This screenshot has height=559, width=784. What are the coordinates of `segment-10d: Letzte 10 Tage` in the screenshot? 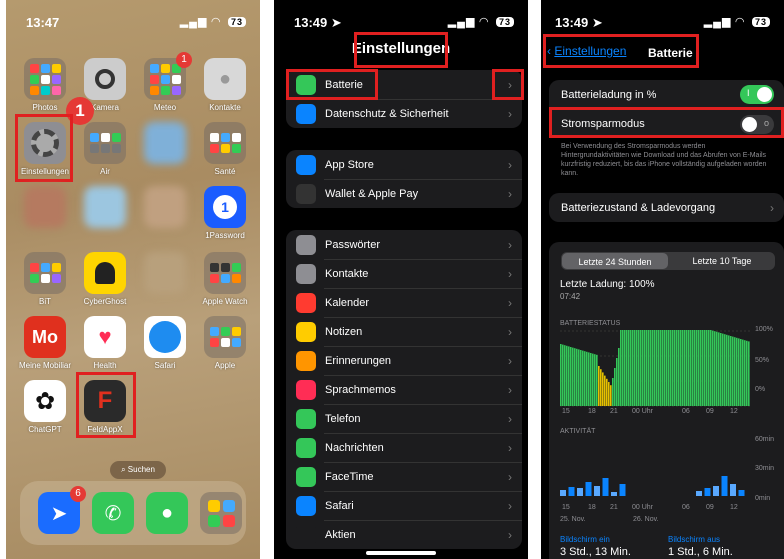 It's located at (722, 261).